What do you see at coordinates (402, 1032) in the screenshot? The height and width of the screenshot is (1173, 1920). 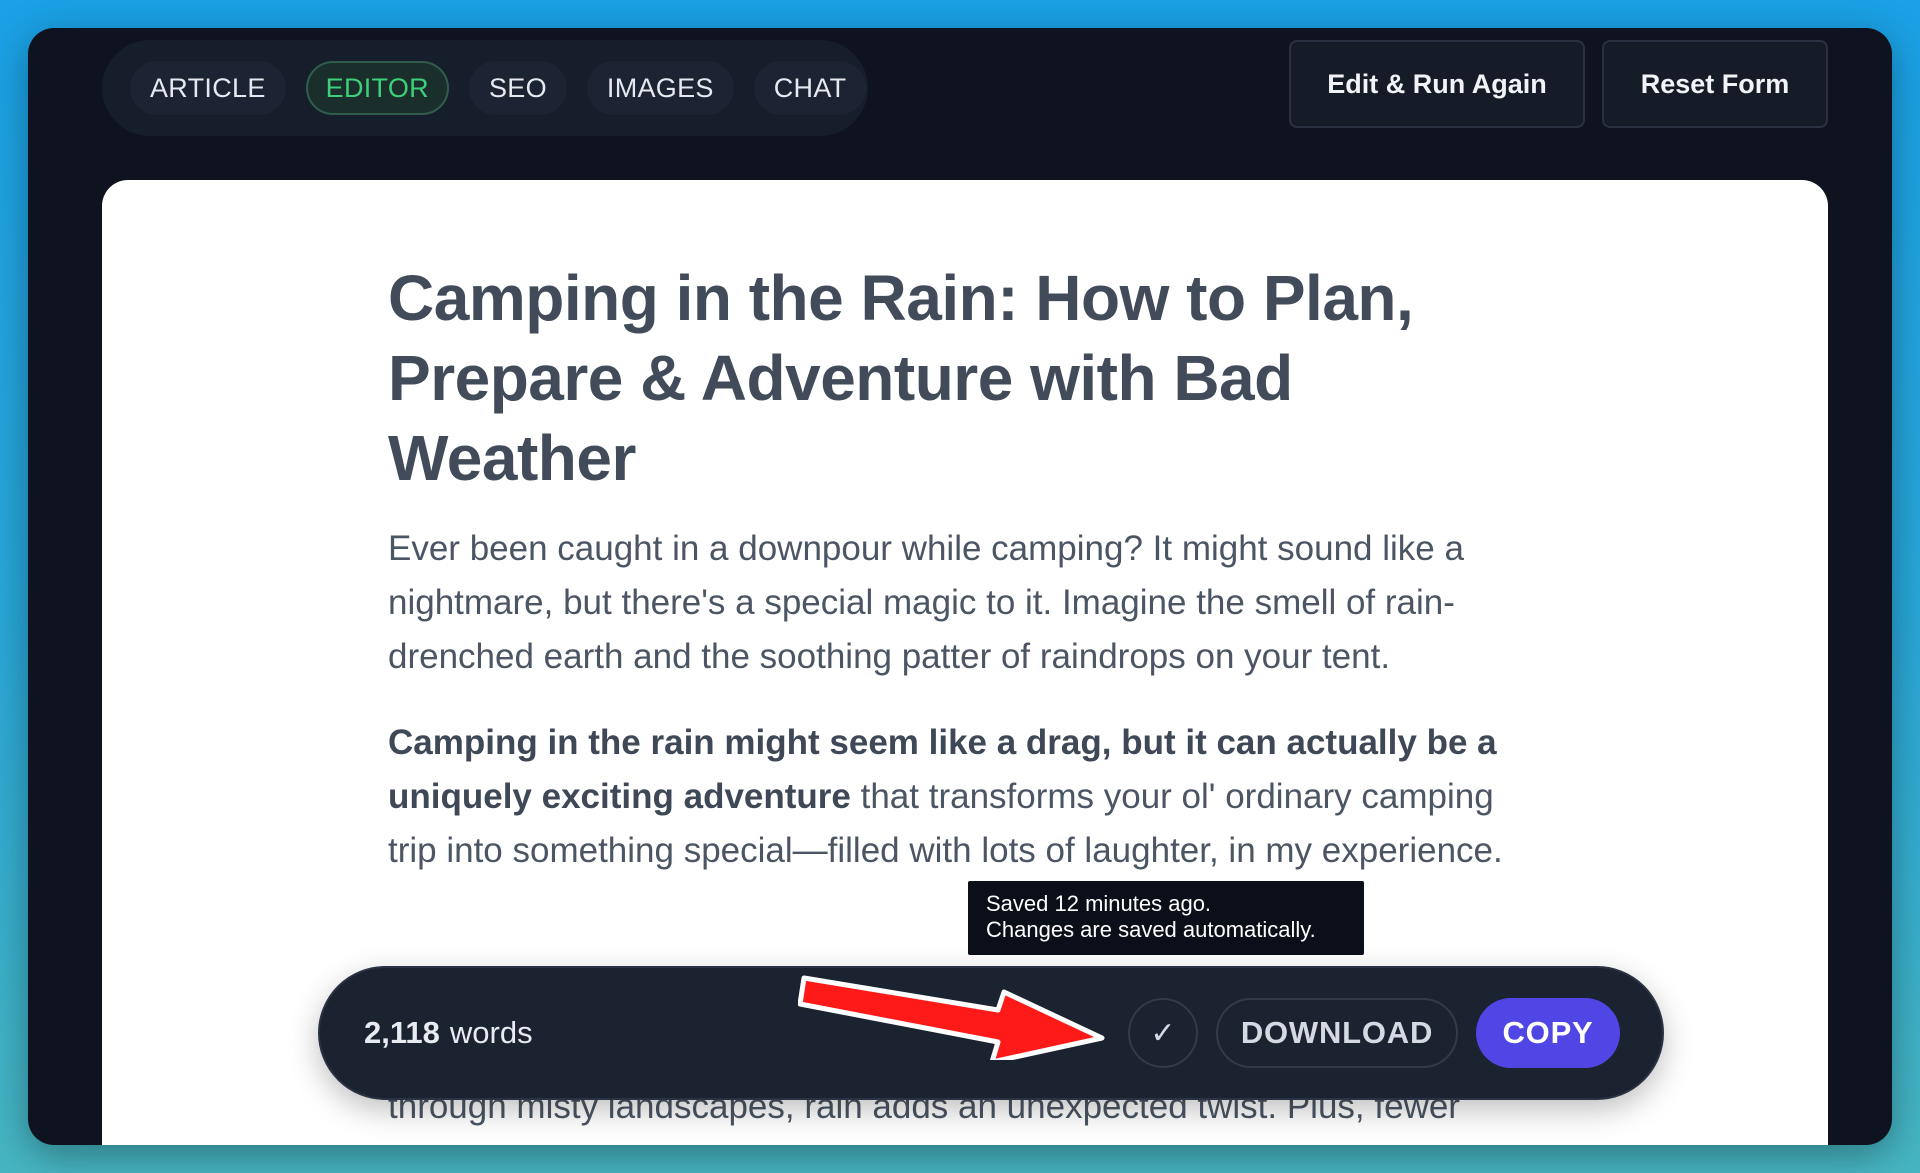 I see `word-count-number: 2,118` at bounding box center [402, 1032].